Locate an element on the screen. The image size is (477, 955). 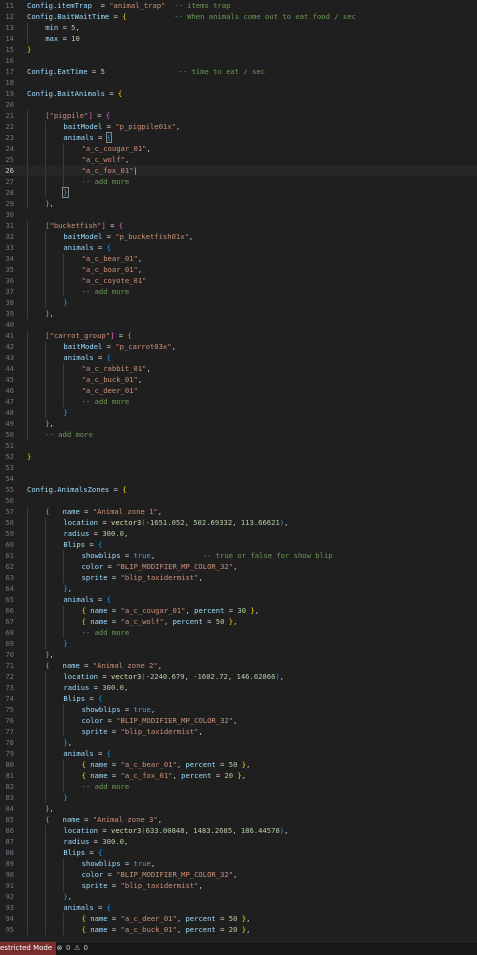
code-line: 28} is located at coordinates (238, 192).